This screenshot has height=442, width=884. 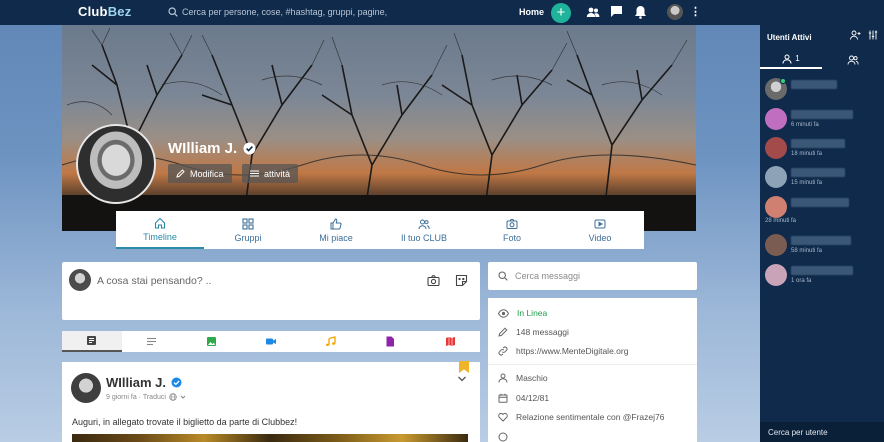 I want to click on post-composer: A cosa stai pensando? .., so click(x=271, y=291).